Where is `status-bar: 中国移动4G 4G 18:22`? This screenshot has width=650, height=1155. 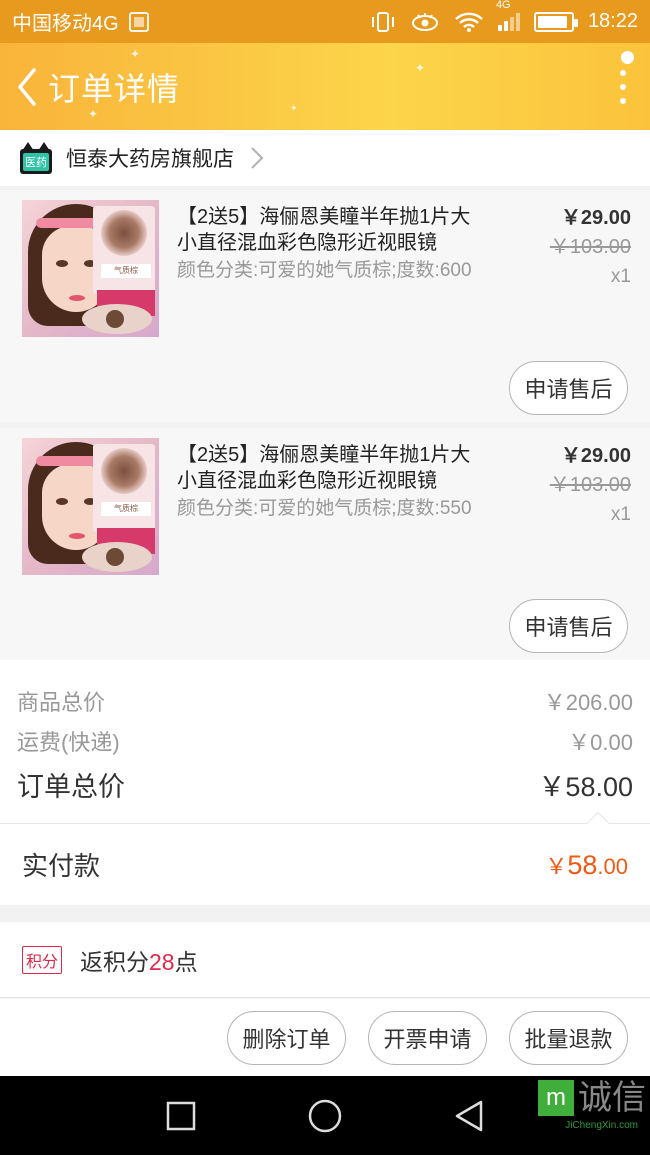
status-bar: 中国移动4G 4G 18:22 is located at coordinates (325, 21).